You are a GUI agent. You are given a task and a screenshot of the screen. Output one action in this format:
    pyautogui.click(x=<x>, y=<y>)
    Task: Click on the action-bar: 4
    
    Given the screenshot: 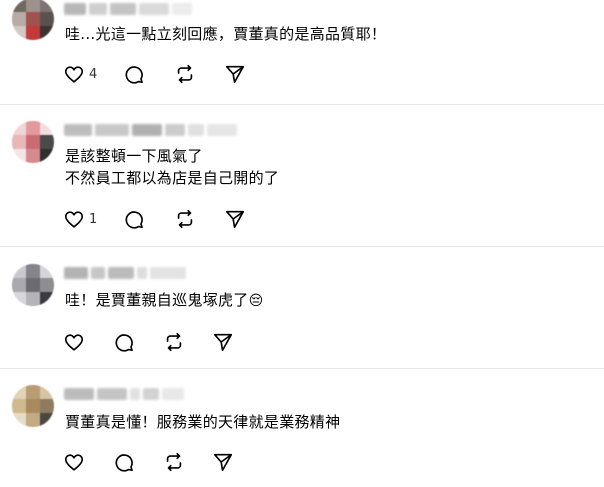 What is the action you would take?
    pyautogui.click(x=154, y=74)
    